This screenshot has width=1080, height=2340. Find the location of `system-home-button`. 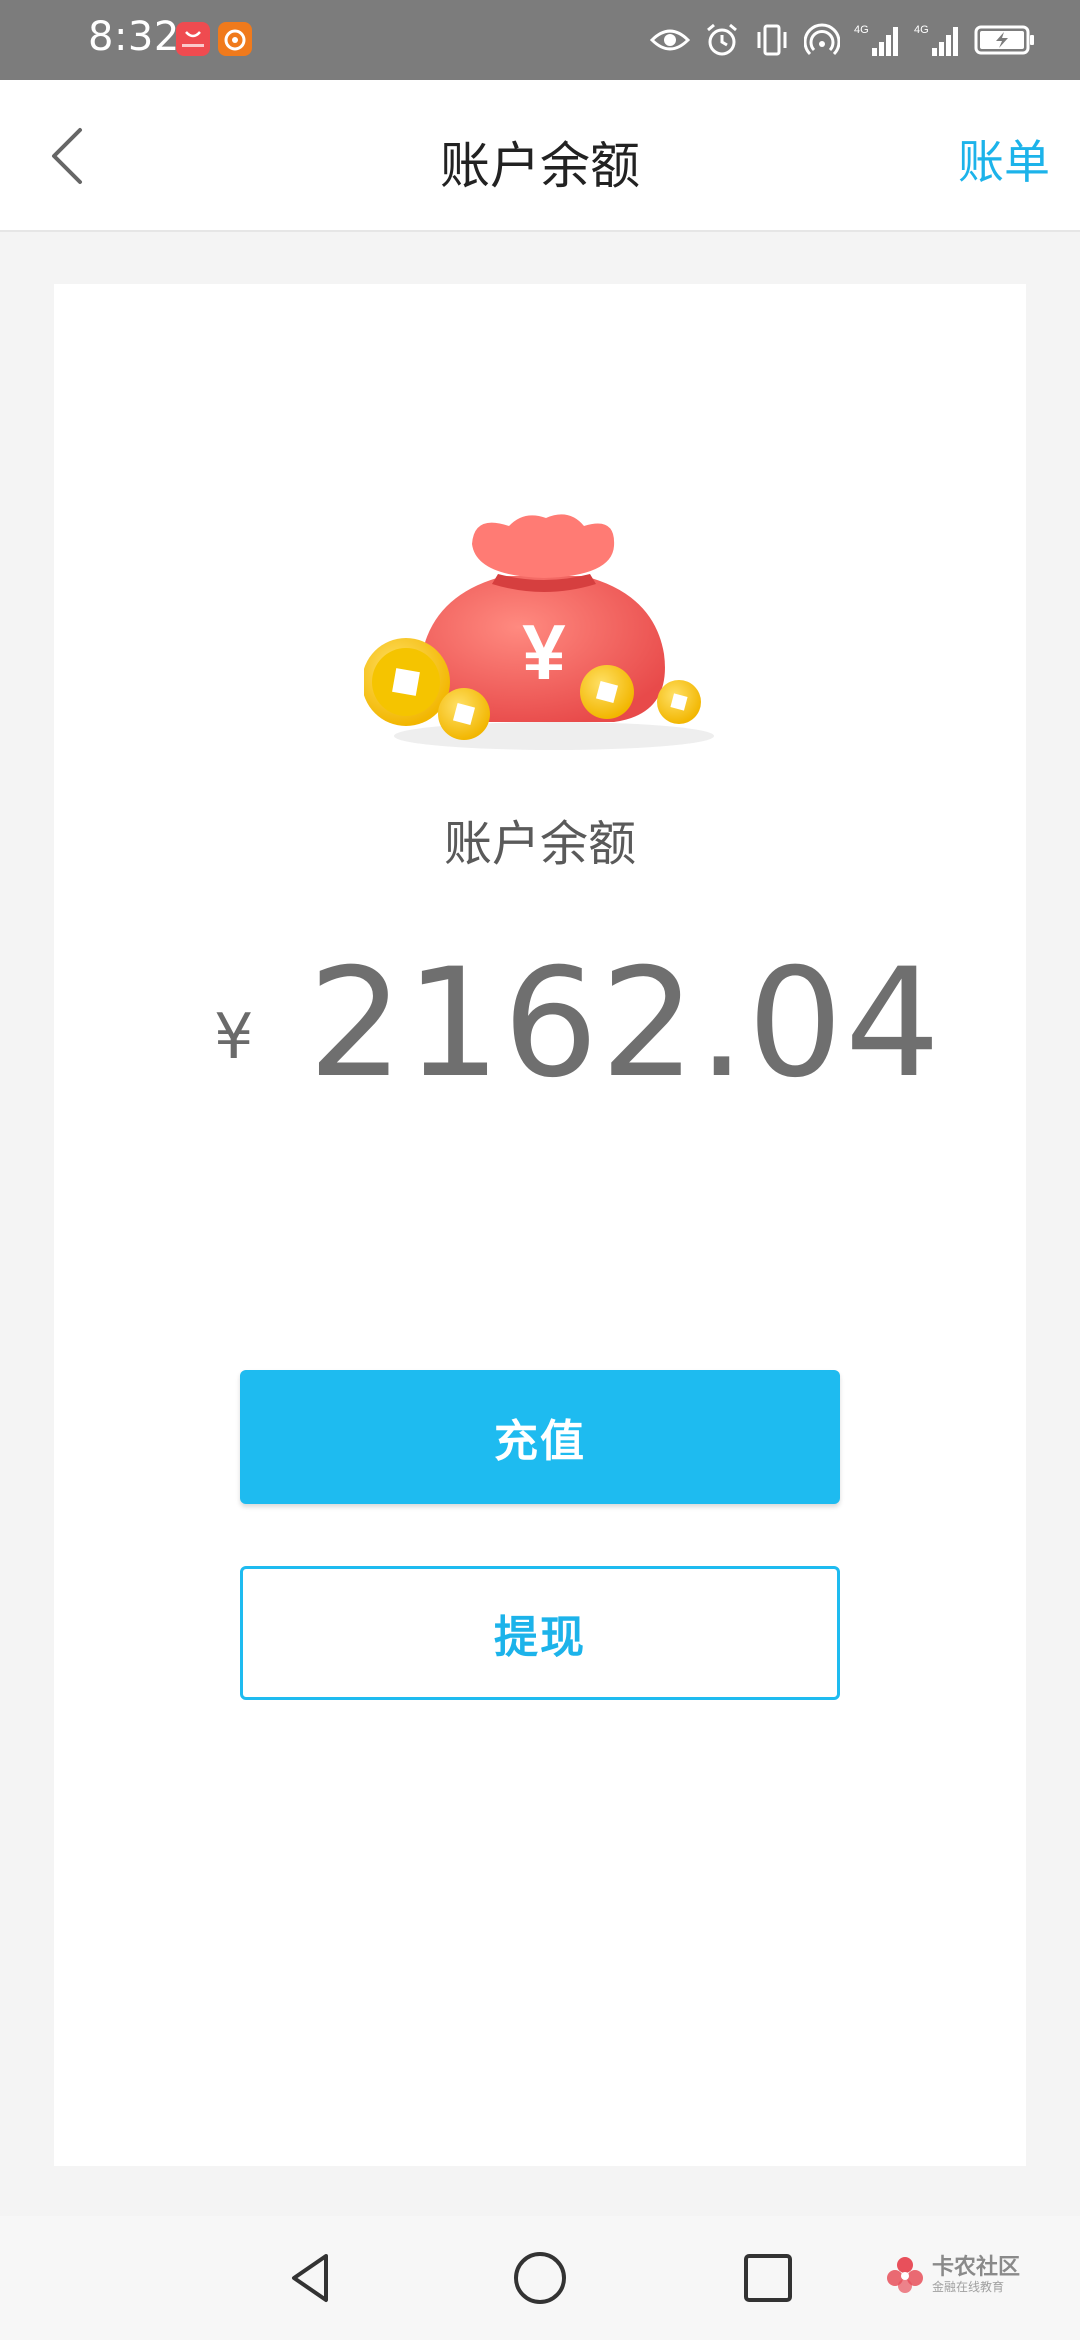

system-home-button is located at coordinates (540, 2278).